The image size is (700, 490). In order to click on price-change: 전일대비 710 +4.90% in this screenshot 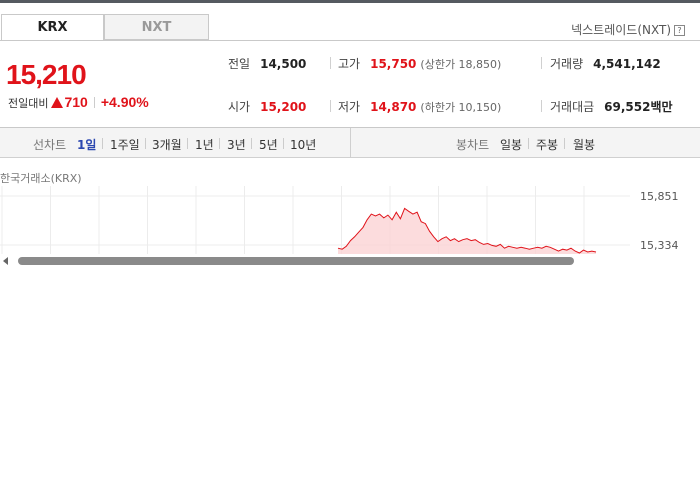, I will do `click(78, 102)`.